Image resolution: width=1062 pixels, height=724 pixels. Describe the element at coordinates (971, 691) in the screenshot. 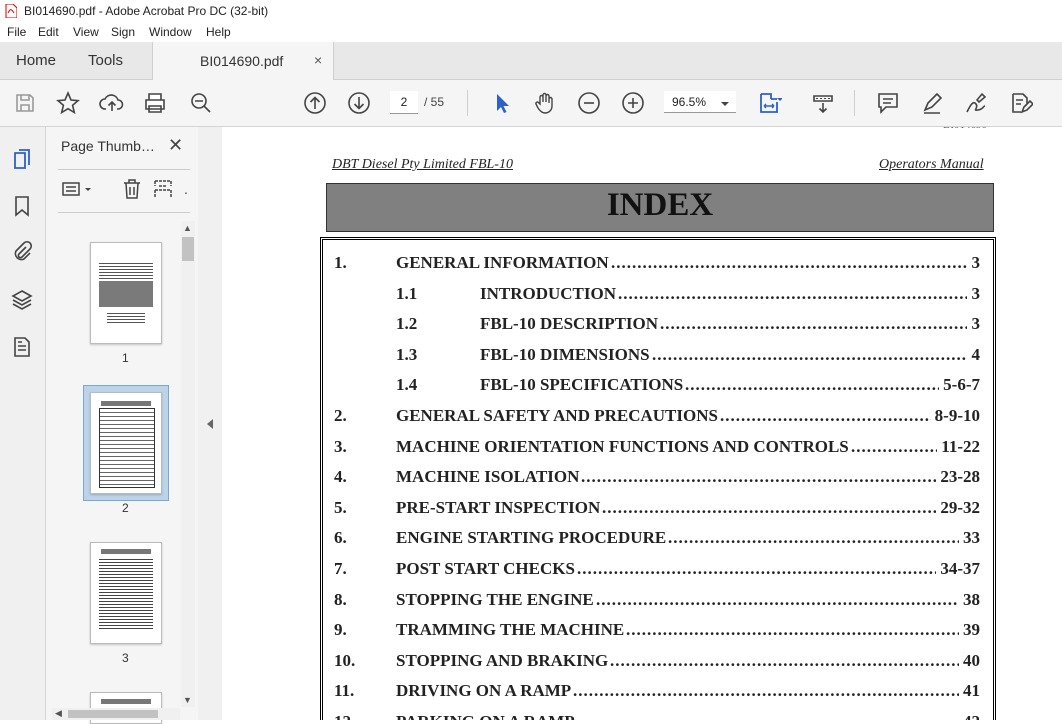

I see `toc-page: 41` at that location.